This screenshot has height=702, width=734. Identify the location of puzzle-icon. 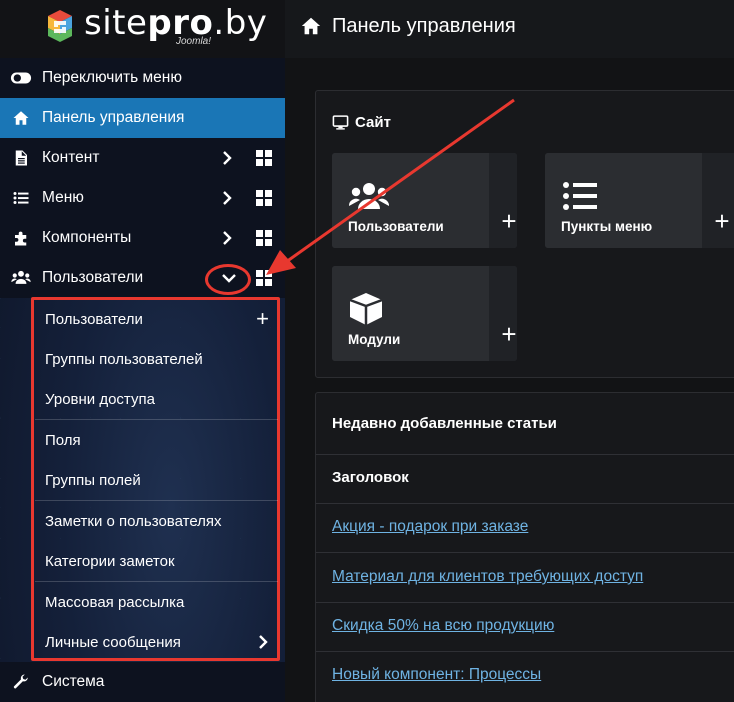
(21, 238).